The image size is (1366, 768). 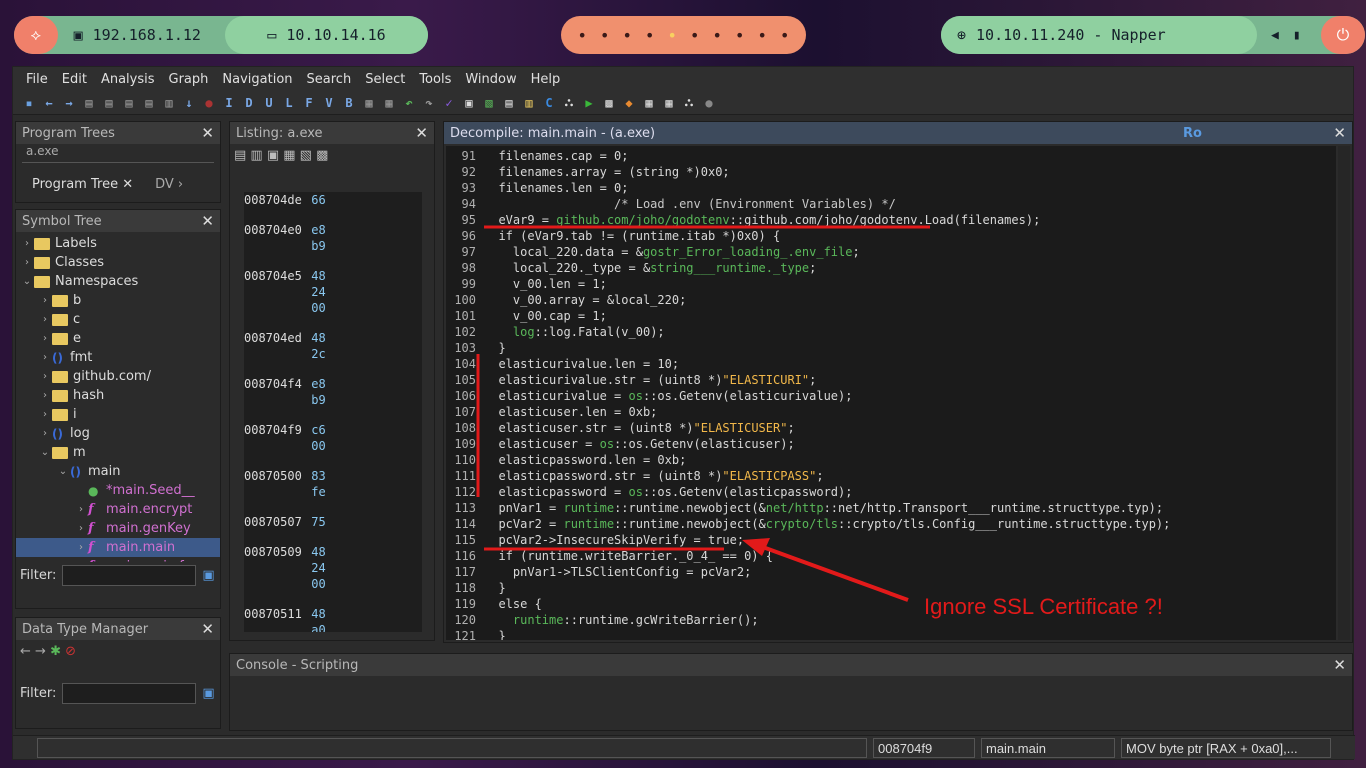 I want to click on arrow-head, so click(x=756, y=547).